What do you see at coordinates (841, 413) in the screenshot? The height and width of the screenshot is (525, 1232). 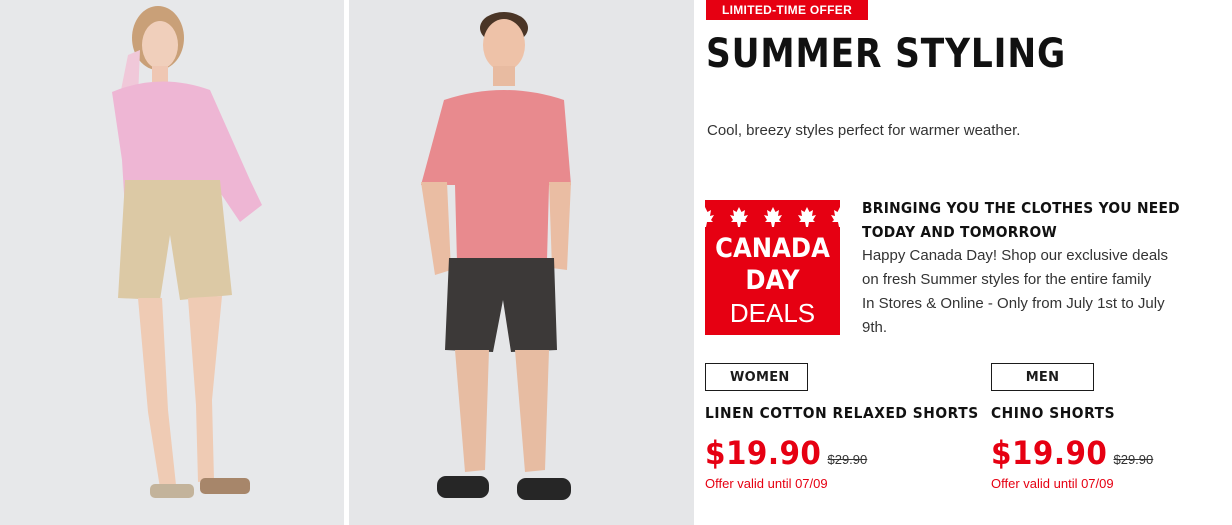 I see `product-name: LINEN COTTON RELAXED SHORTS` at bounding box center [841, 413].